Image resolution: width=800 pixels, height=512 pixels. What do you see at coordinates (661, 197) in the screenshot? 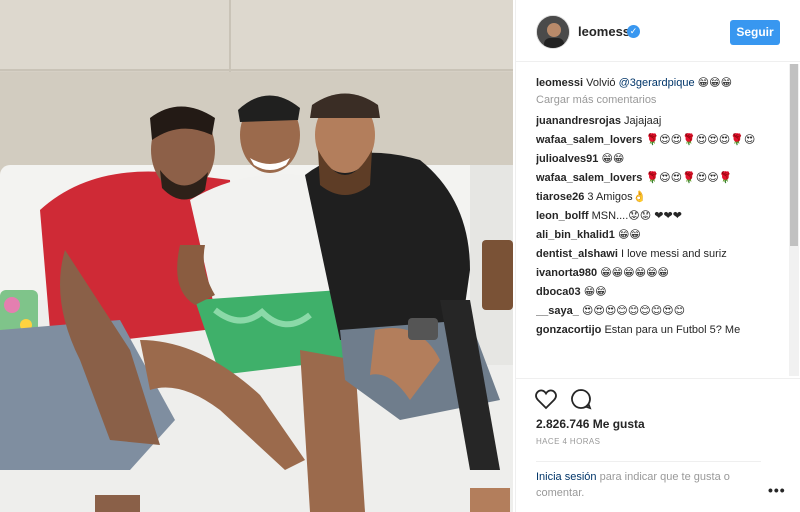
I see `comment-item: tiarose26 3 Amigos👌` at bounding box center [661, 197].